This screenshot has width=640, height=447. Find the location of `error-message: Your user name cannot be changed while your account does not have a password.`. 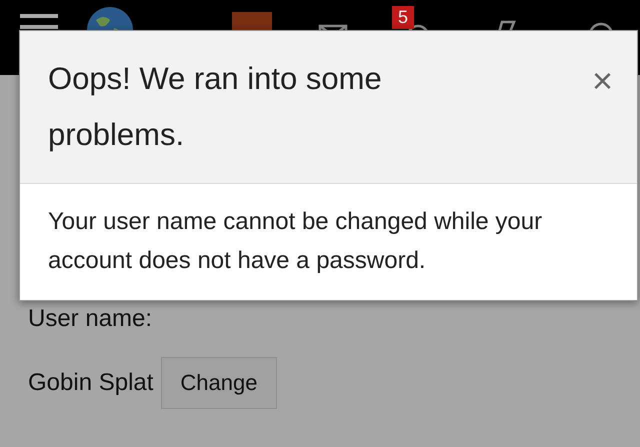

error-message: Your user name cannot be changed while your account does not have a password. is located at coordinates (295, 241).